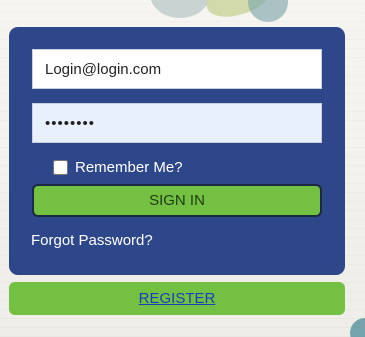 The image size is (365, 337). What do you see at coordinates (177, 69) in the screenshot?
I see `username-input` at bounding box center [177, 69].